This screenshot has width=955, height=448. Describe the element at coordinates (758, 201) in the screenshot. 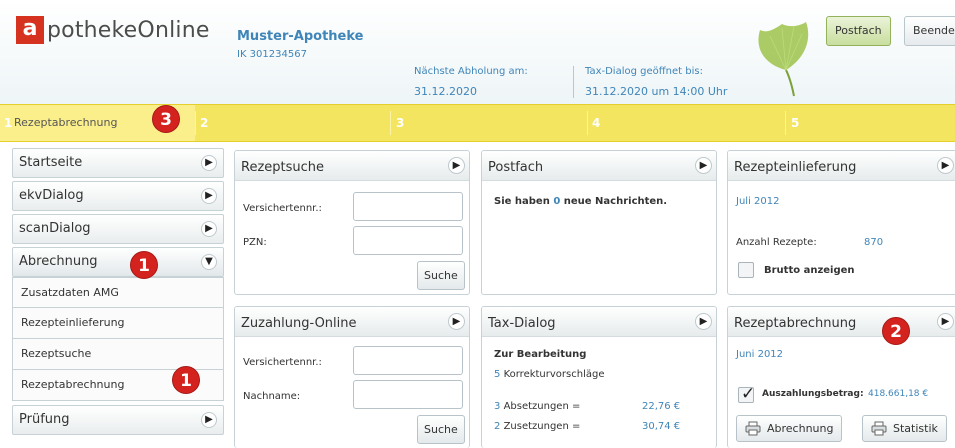

I see `delivery-month: Juli 2012` at that location.